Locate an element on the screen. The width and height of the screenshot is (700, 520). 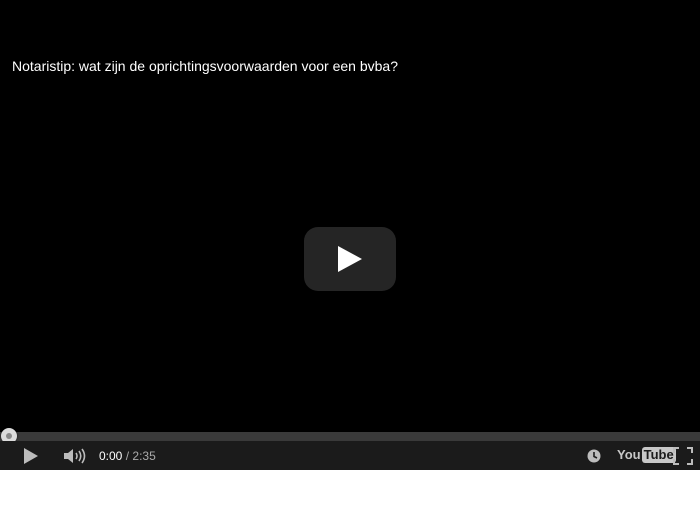
volume-button is located at coordinates (76, 456).